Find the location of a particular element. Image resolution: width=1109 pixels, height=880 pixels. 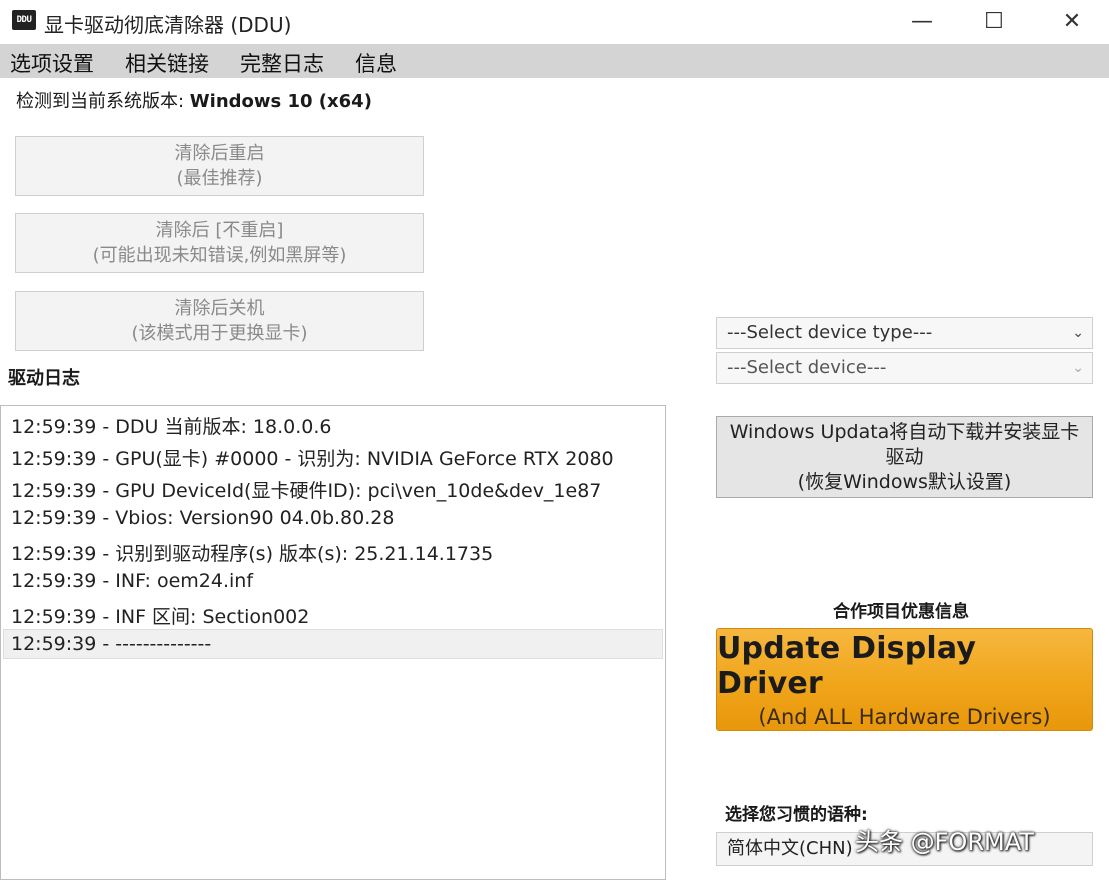

os-value: Windows 10 (x64) is located at coordinates (280, 101).